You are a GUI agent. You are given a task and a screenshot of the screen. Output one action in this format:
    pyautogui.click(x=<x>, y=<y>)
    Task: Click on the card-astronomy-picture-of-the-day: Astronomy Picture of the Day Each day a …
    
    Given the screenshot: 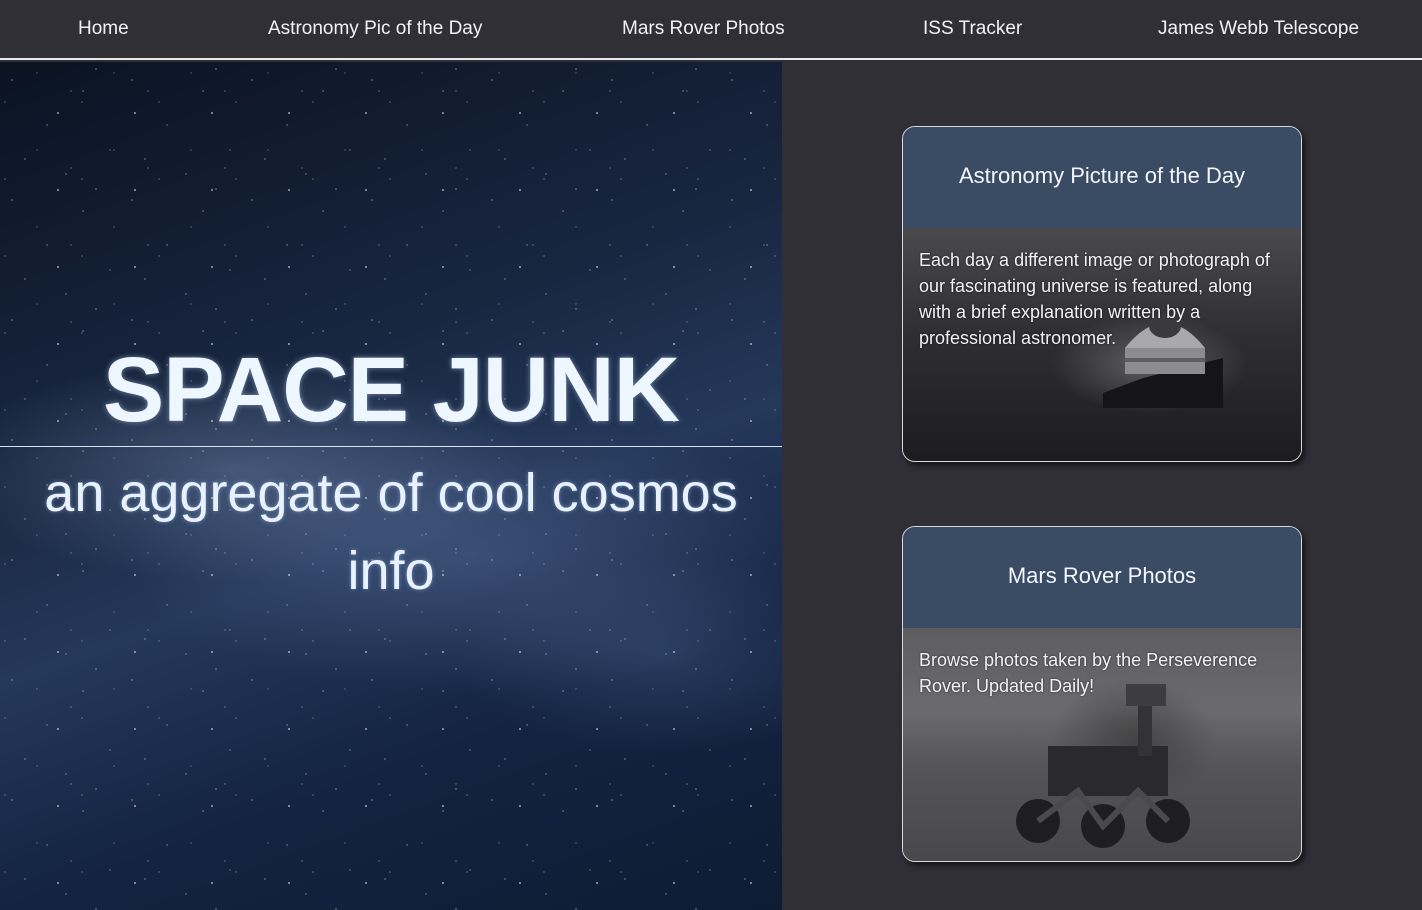 What is the action you would take?
    pyautogui.click(x=1102, y=294)
    